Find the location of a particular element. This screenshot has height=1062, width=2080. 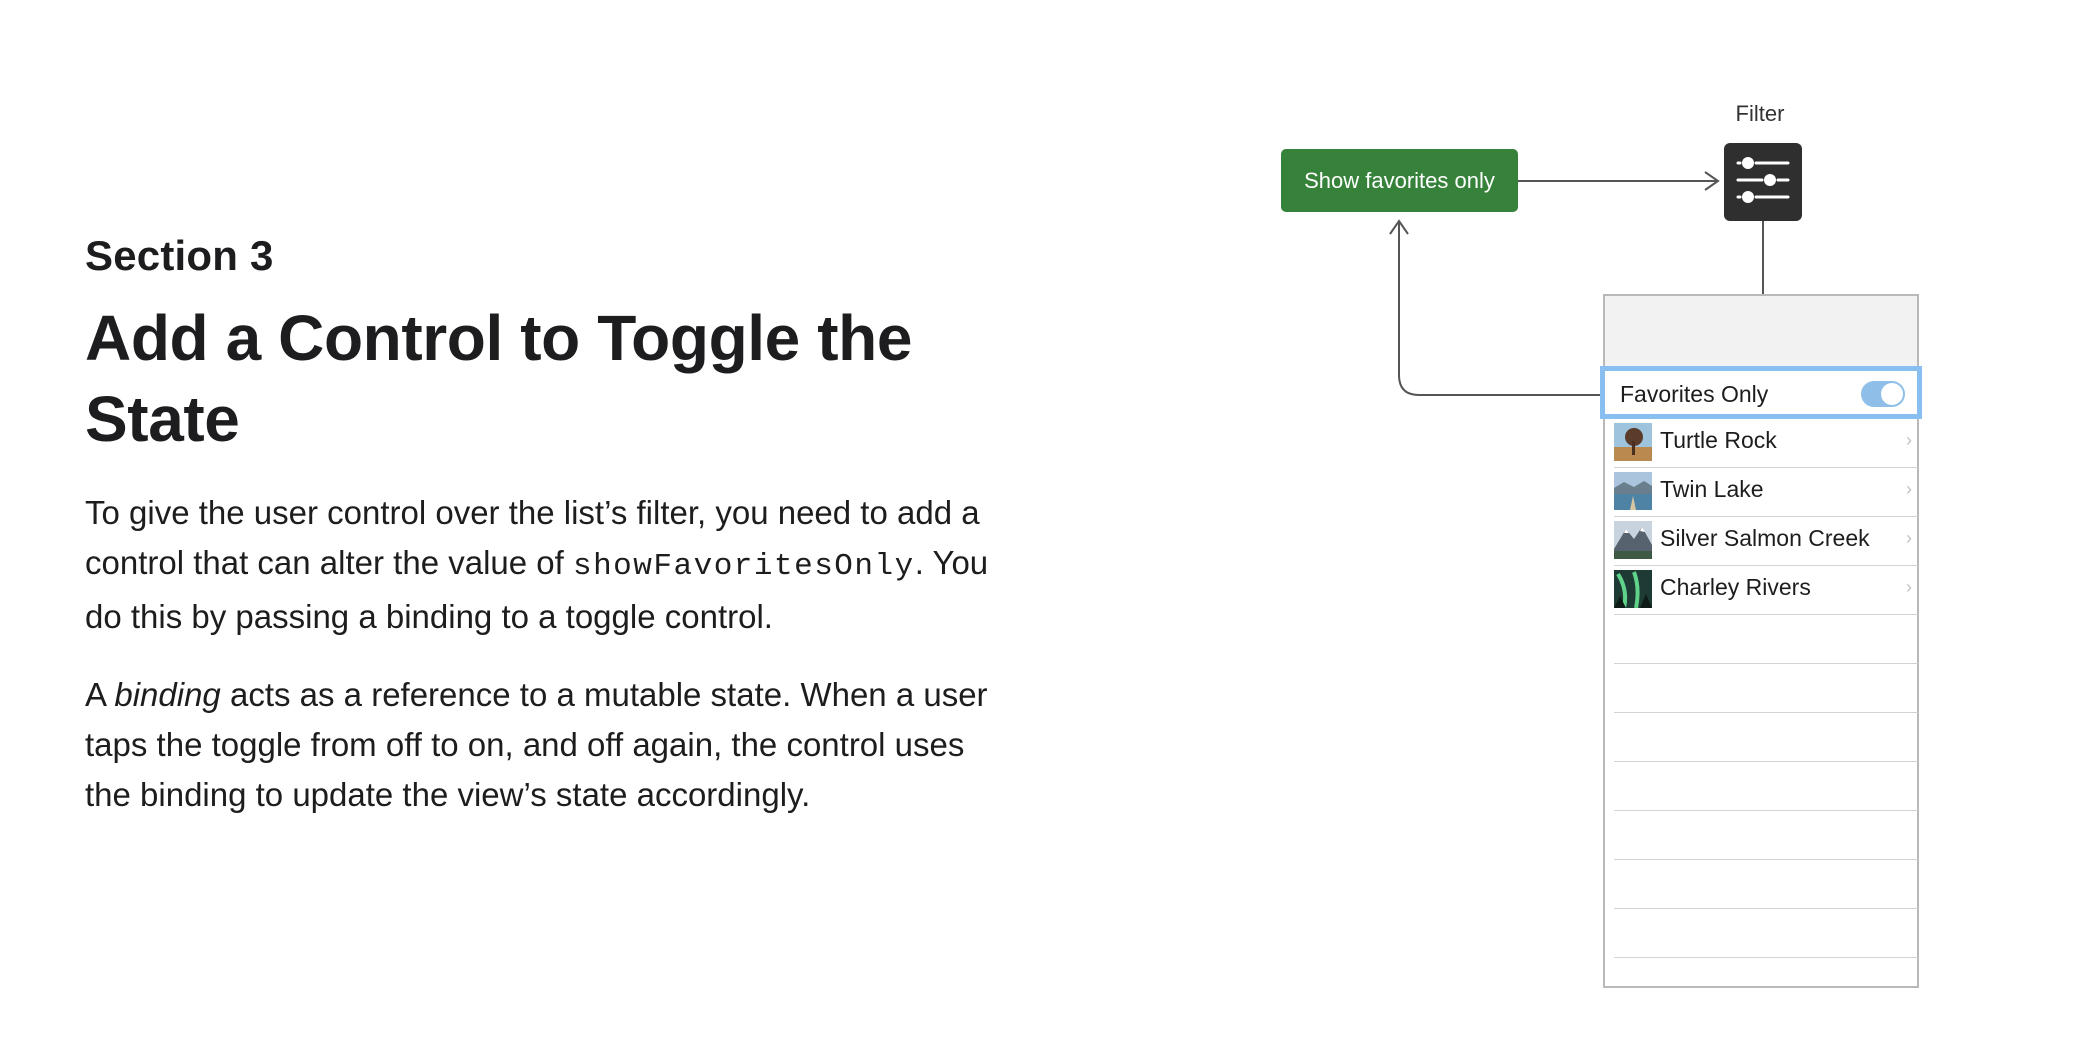

navigation-bar is located at coordinates (1761, 331).